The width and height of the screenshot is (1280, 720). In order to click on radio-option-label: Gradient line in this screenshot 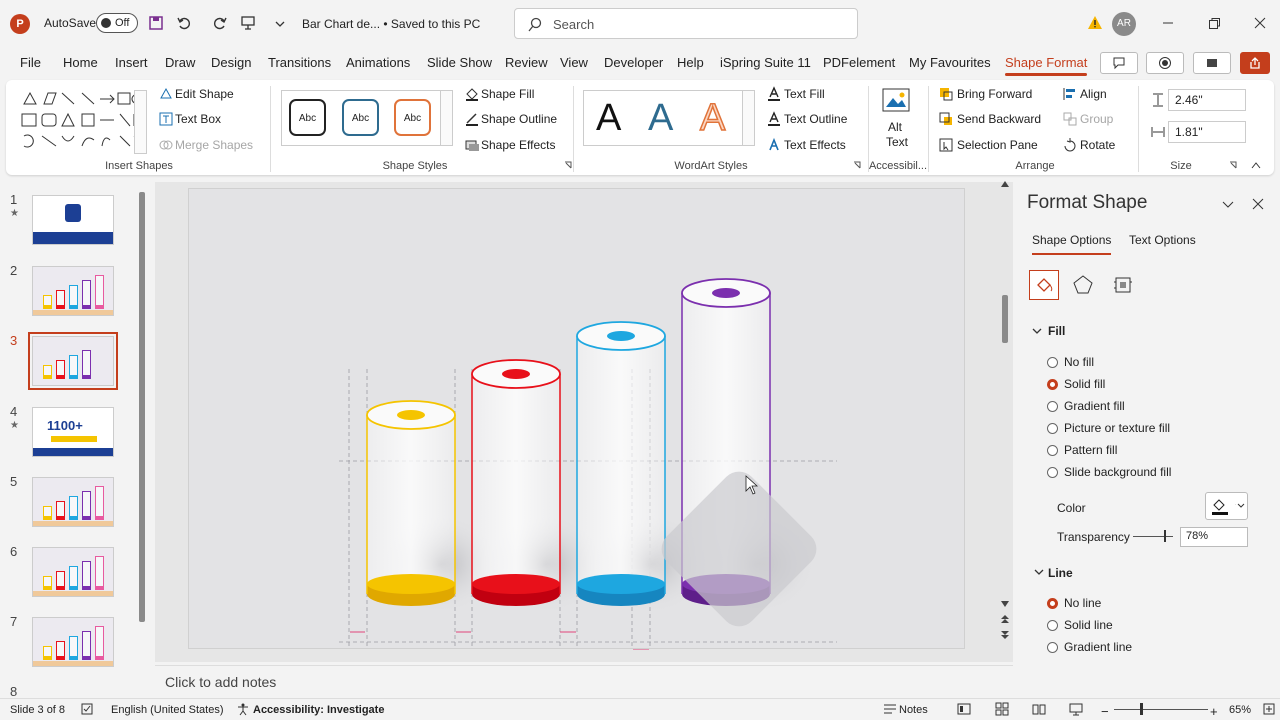, I will do `click(1098, 647)`.